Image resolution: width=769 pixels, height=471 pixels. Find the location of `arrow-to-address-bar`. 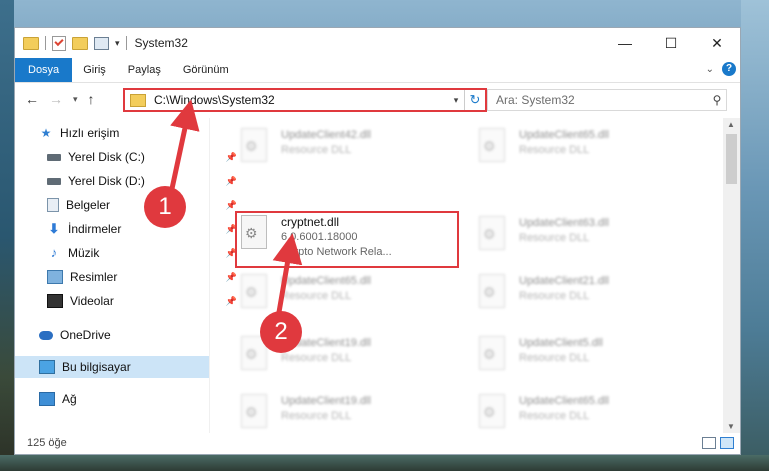

arrow-to-address-bar is located at coordinates (183, 149).